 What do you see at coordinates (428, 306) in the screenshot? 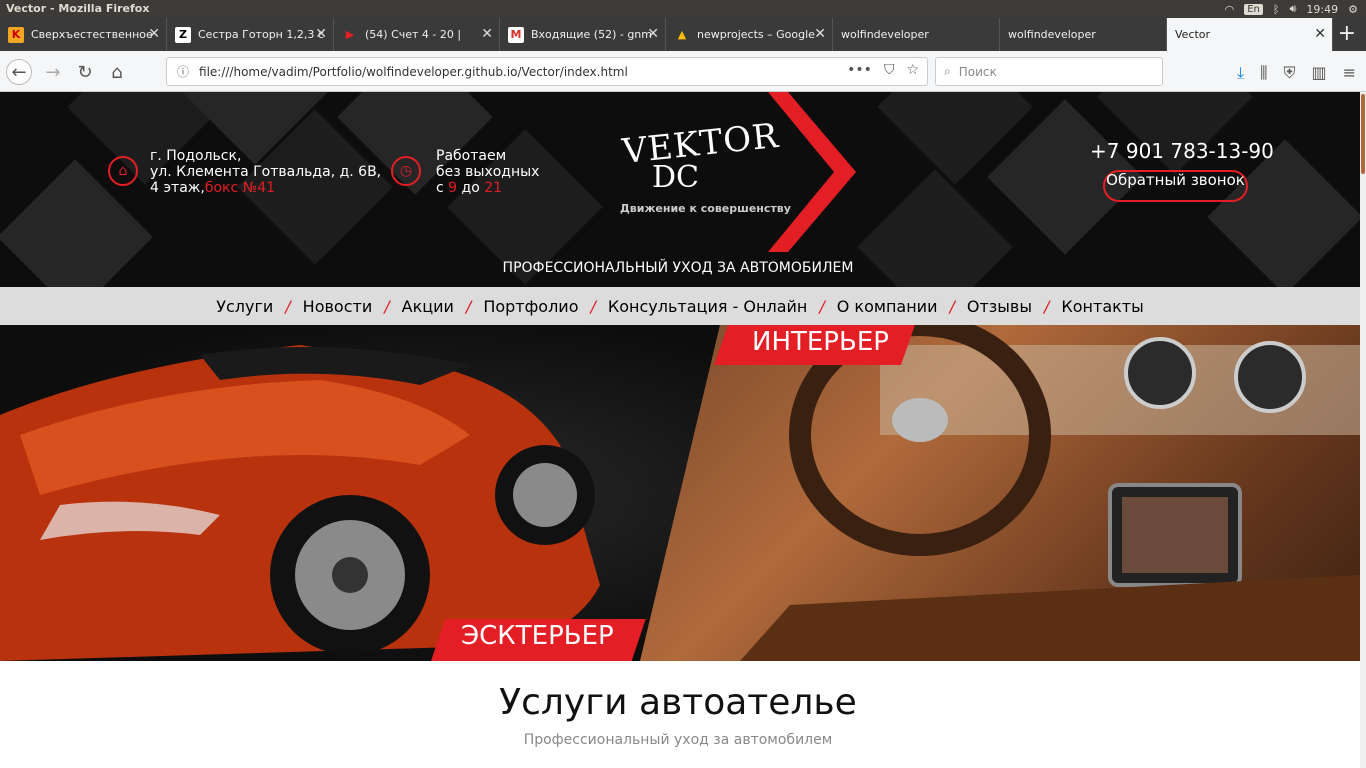
I see `menu-item-3: Акции` at bounding box center [428, 306].